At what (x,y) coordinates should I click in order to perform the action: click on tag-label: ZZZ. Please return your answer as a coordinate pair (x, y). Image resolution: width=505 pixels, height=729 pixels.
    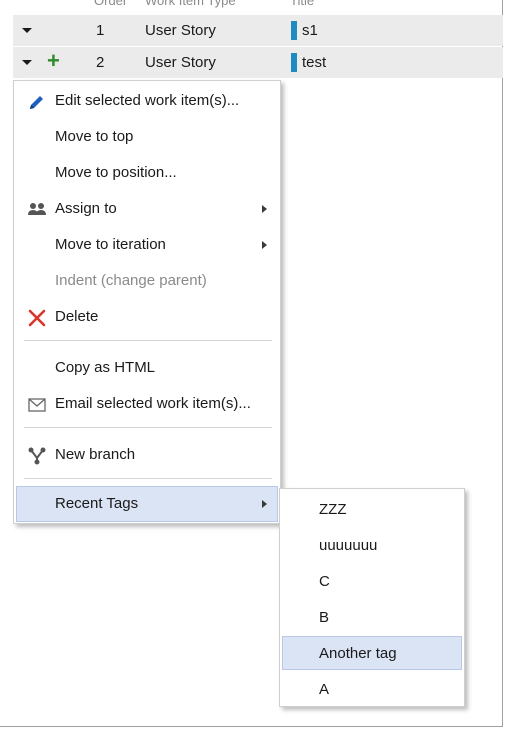
    Looking at the image, I should click on (333, 509).